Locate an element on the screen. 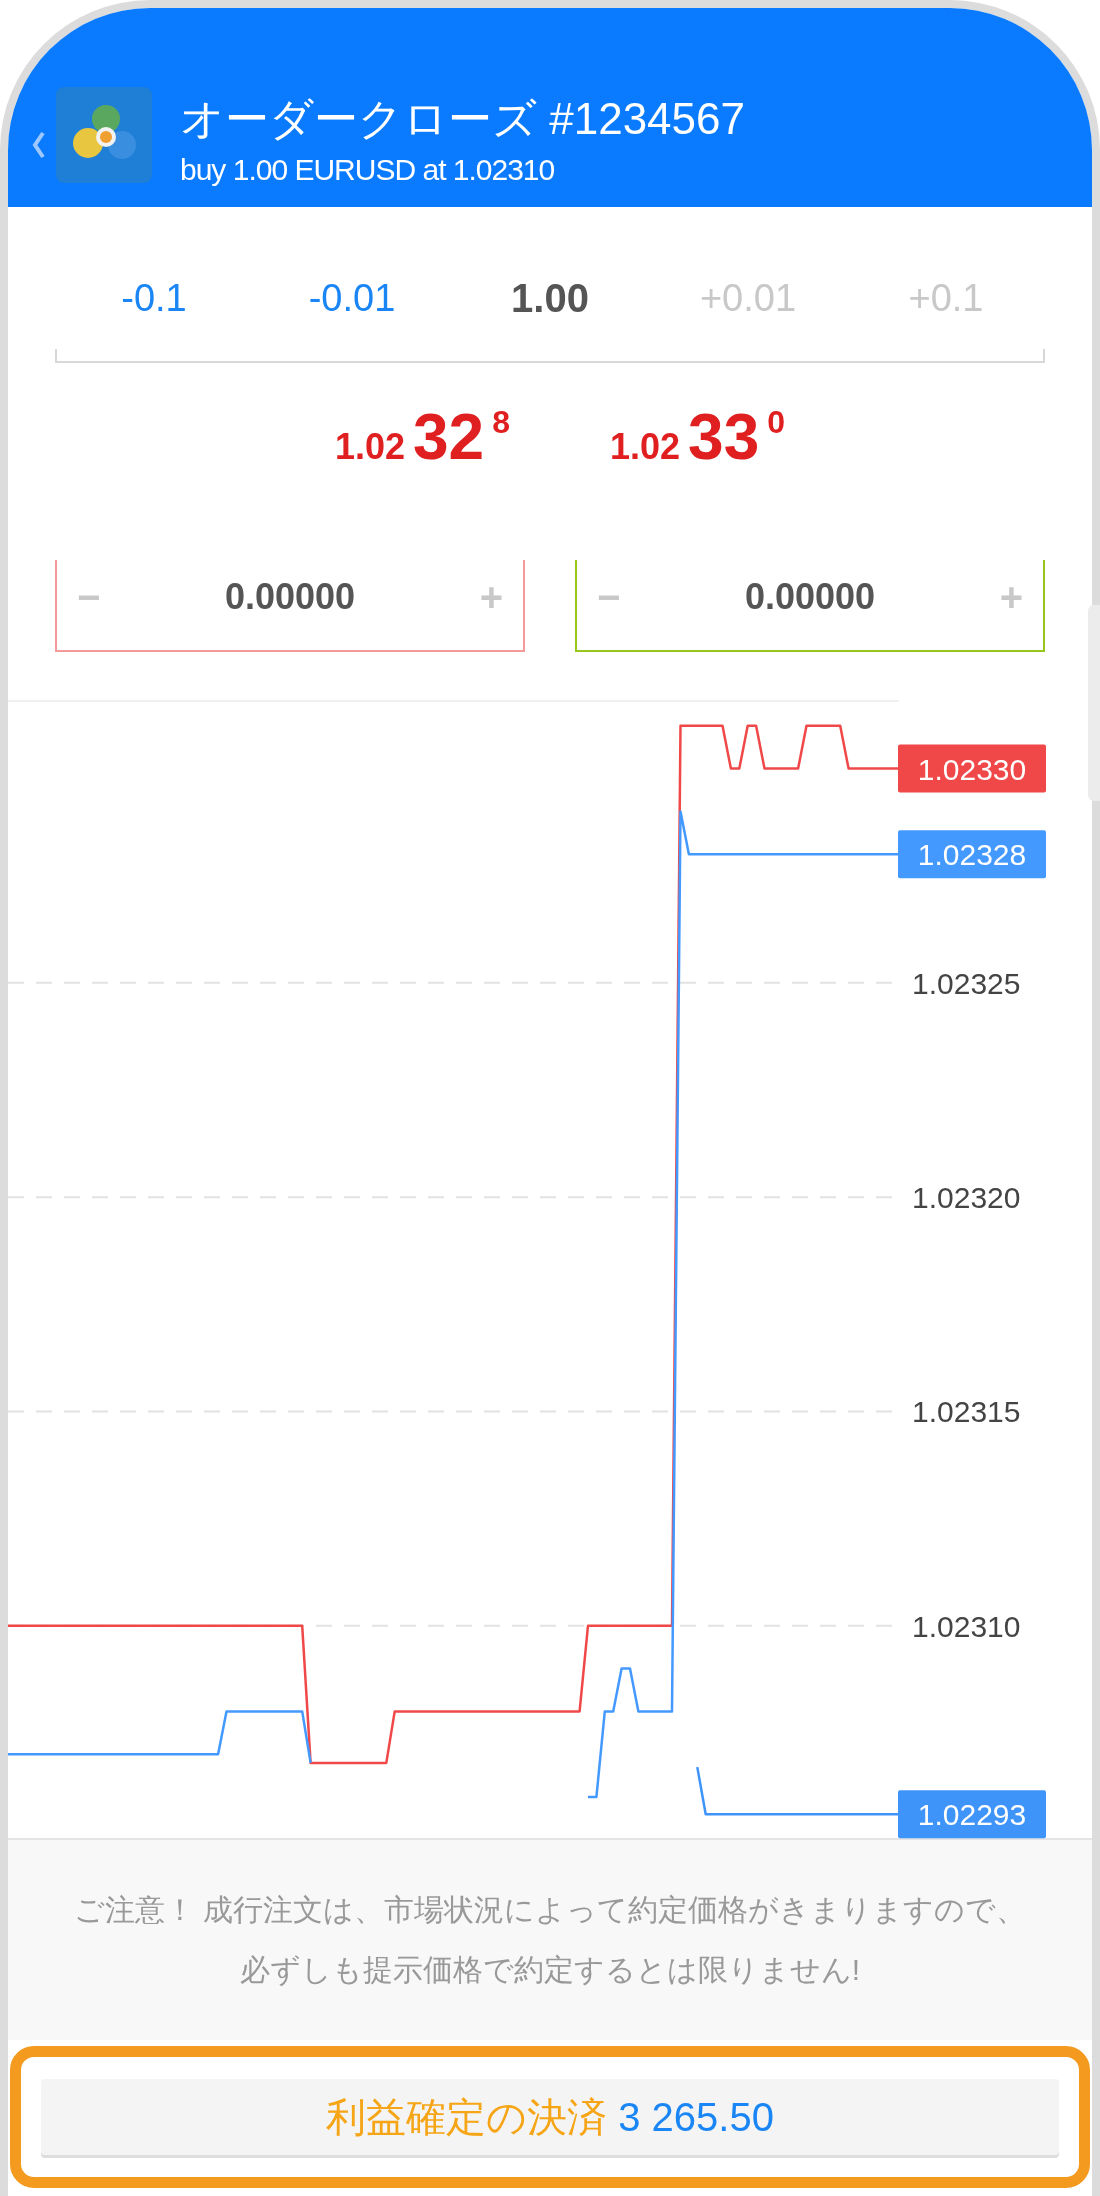 The height and width of the screenshot is (2196, 1100). price-tag: 1.02328 is located at coordinates (972, 854).